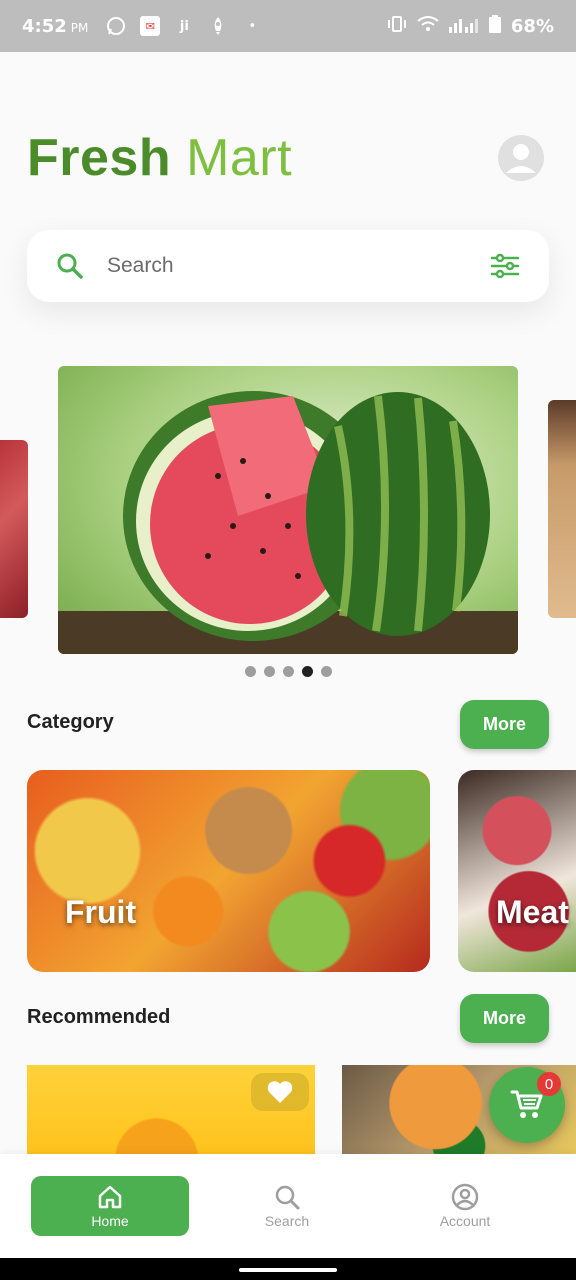 This screenshot has height=1280, width=576. I want to click on home-indicator, so click(288, 1270).